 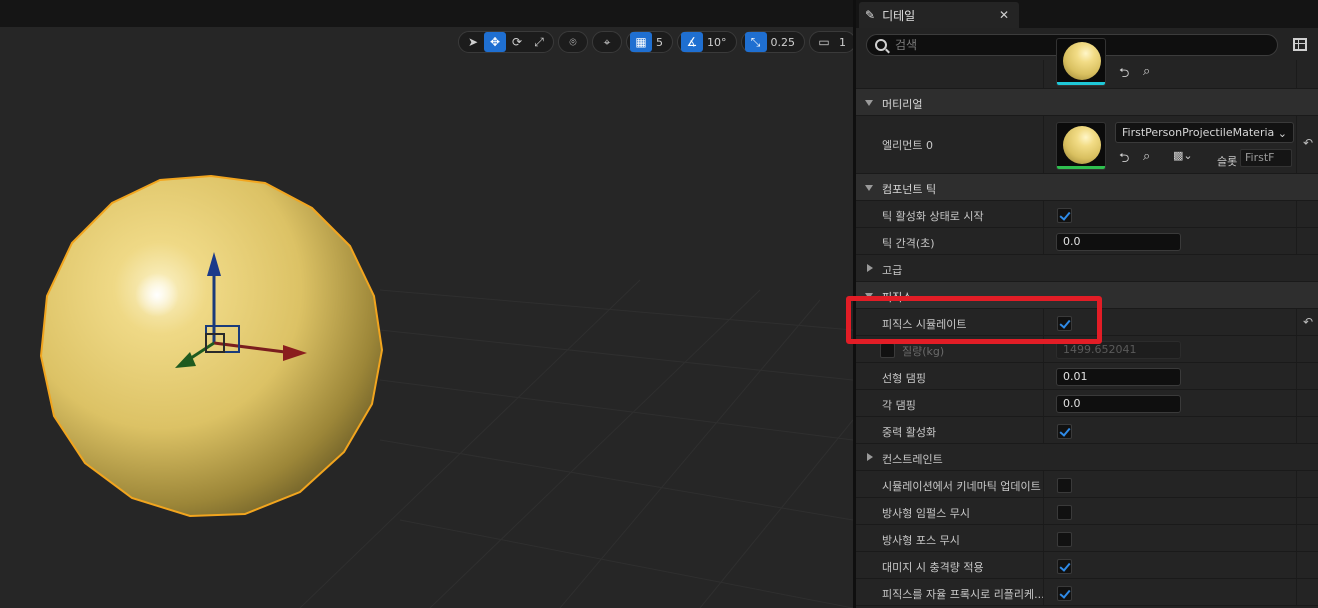 I want to click on tick-interval-field: 0.0, so click(x=1118, y=242).